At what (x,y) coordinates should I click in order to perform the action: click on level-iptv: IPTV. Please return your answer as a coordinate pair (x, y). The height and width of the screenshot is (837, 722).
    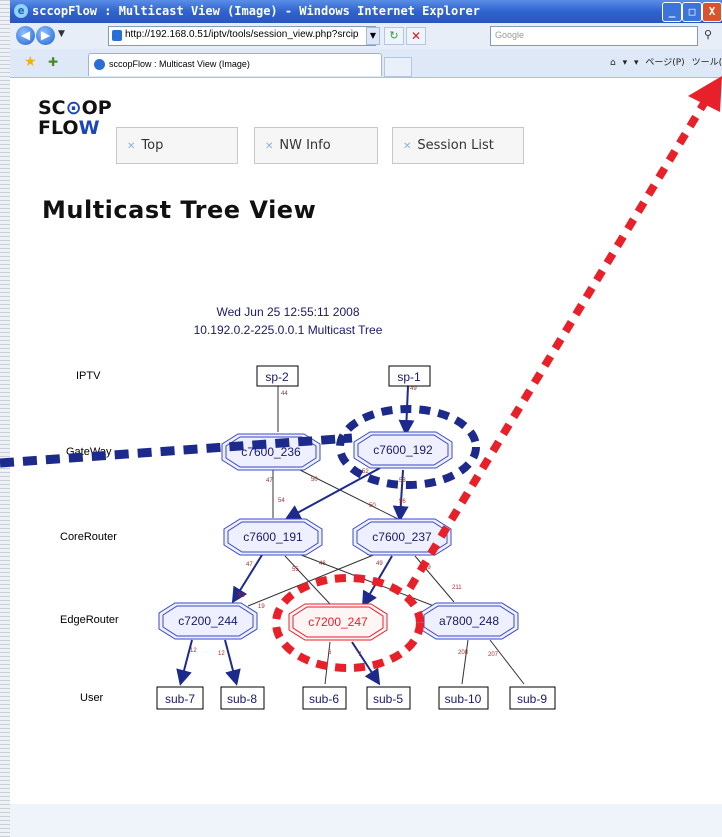
    Looking at the image, I should click on (88, 376).